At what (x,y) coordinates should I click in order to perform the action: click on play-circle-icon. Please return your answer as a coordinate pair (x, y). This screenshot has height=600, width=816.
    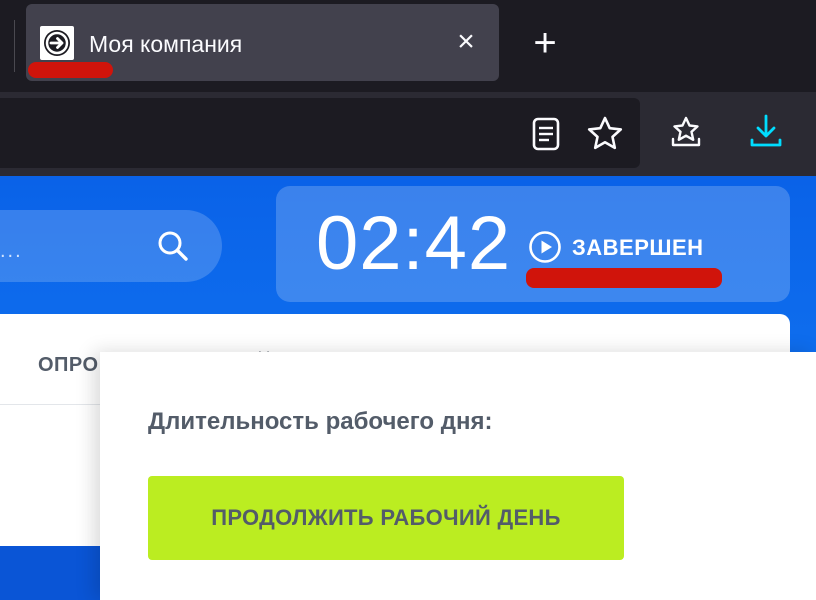
    Looking at the image, I should click on (545, 247).